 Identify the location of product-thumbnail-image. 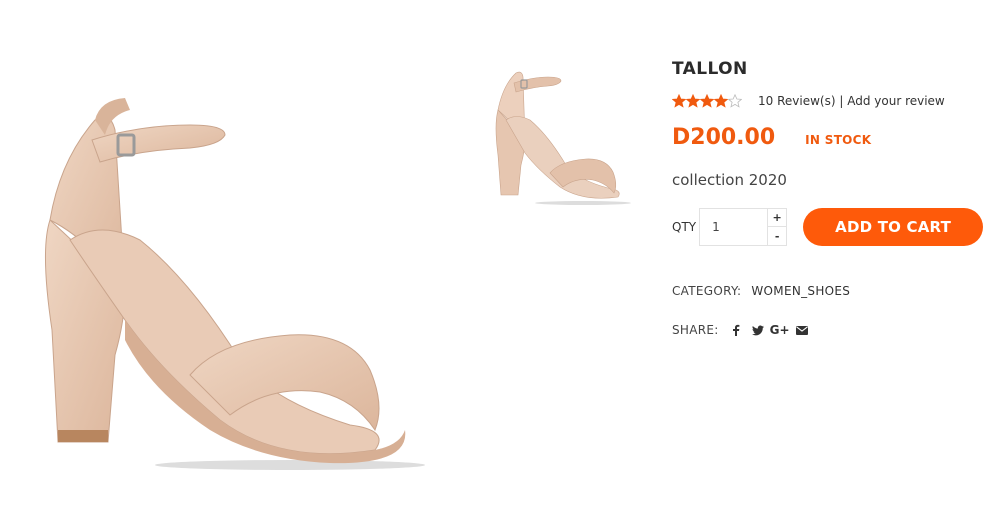
(563, 137).